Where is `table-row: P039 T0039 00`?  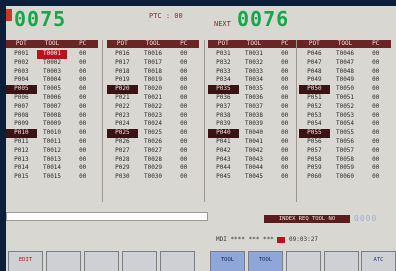 table-row: P039 T0039 00 is located at coordinates (254, 124).